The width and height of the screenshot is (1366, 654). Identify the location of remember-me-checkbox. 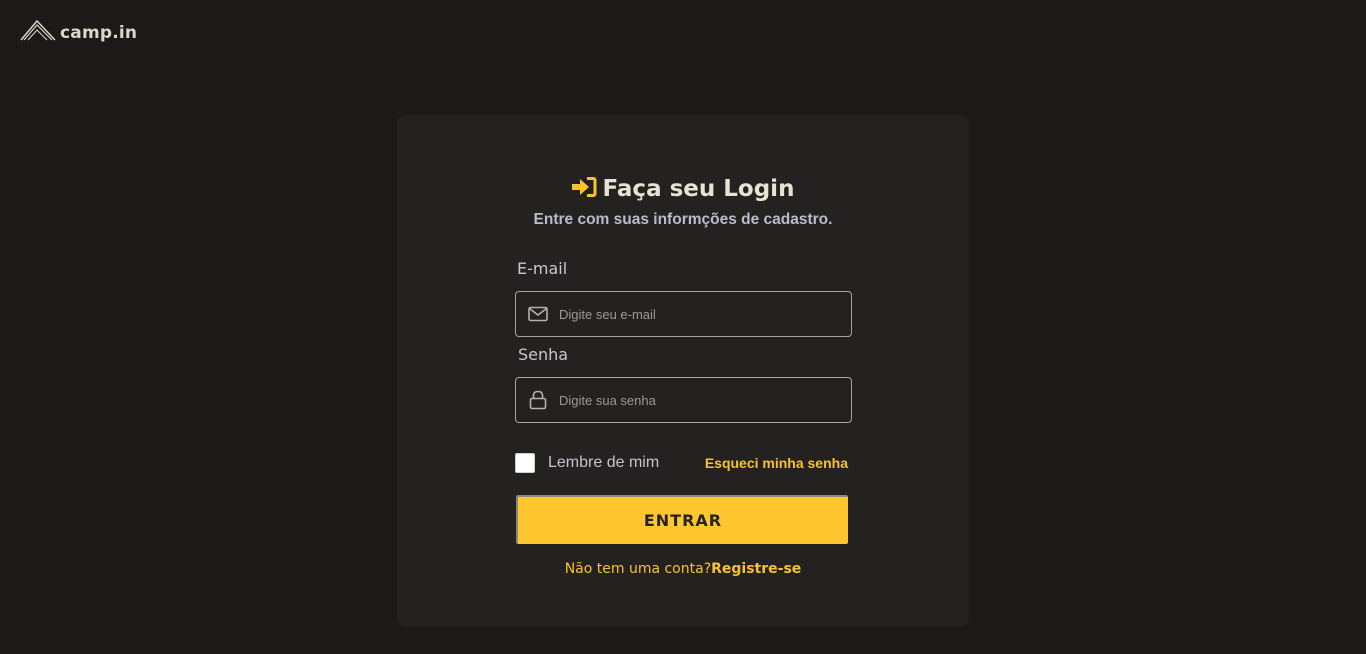
(525, 463).